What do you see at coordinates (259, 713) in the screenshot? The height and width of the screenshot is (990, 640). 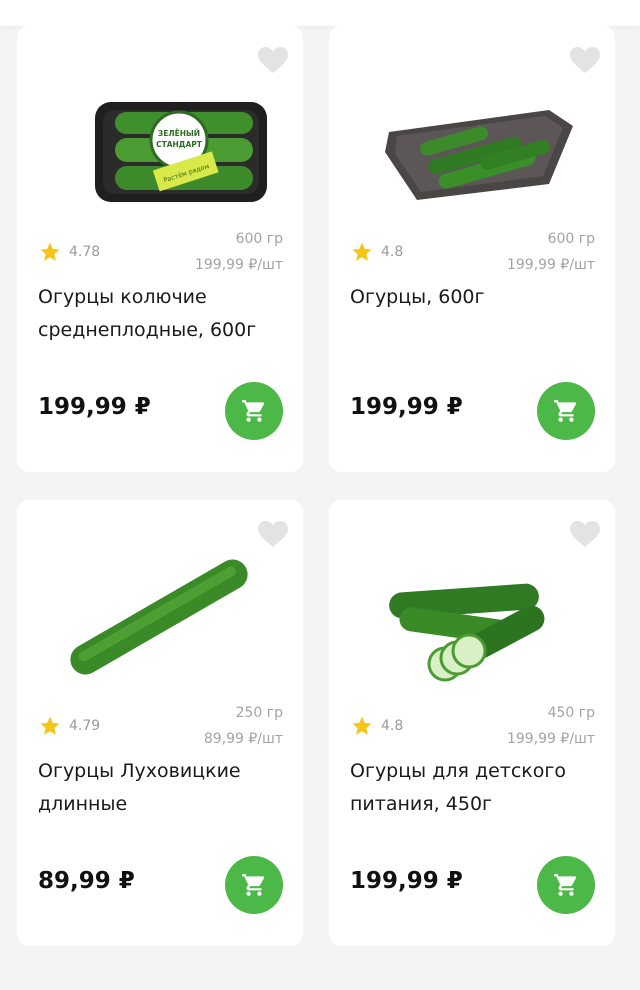 I see `product-weight: 250 гр` at bounding box center [259, 713].